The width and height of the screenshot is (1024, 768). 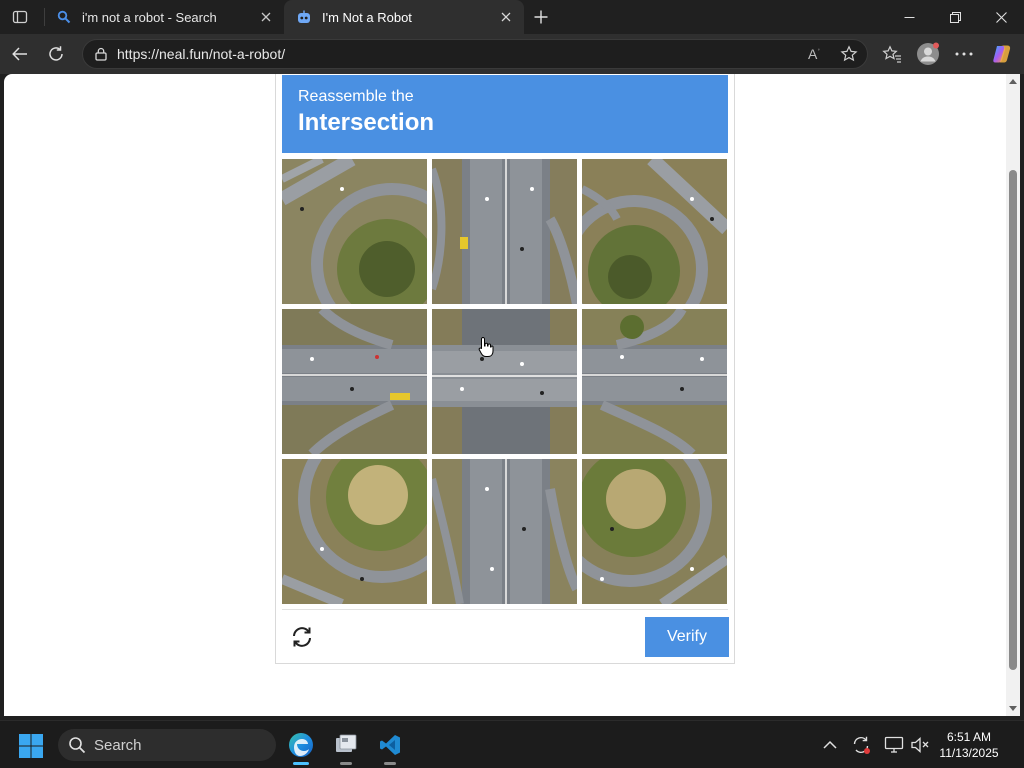 I want to click on star-icon, so click(x=849, y=53).